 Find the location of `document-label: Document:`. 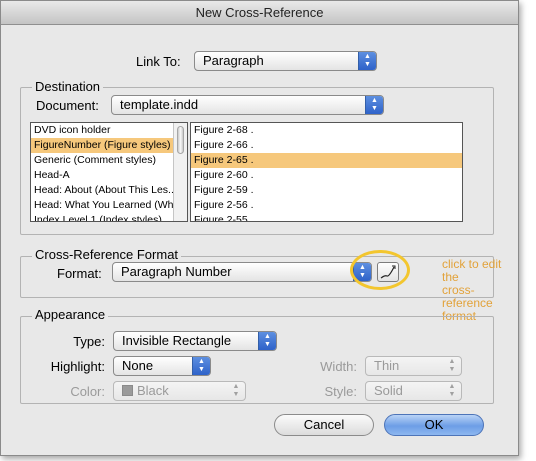

document-label: Document: is located at coordinates (67, 105).